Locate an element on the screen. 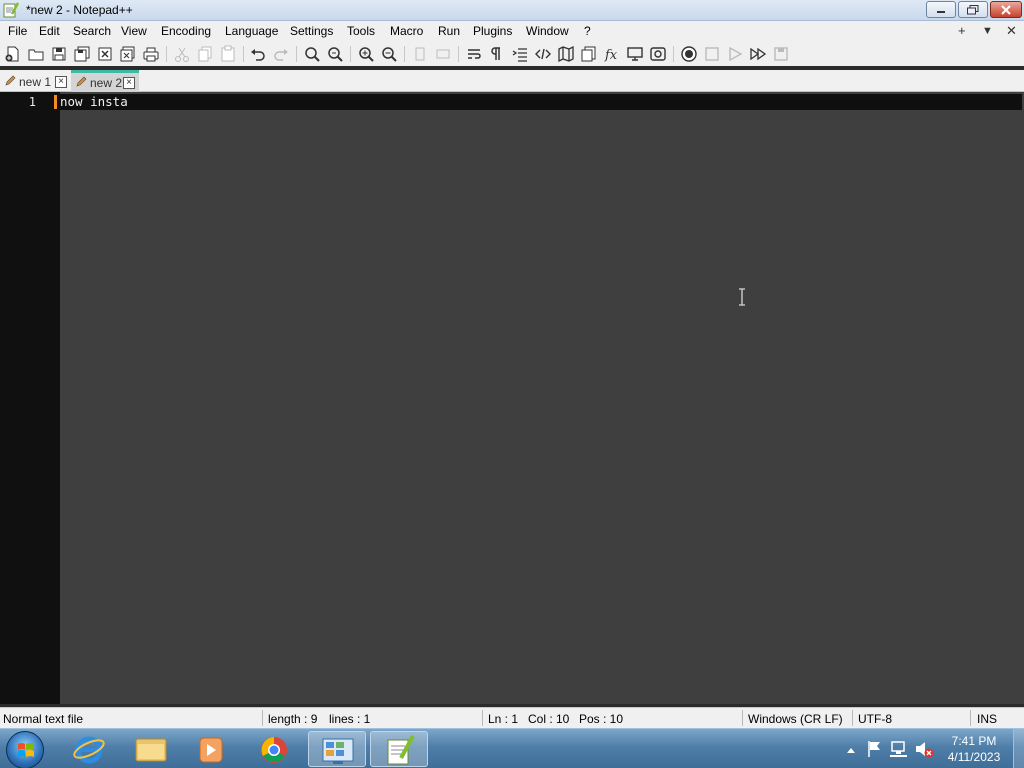 This screenshot has height=768, width=1024. copy-icon is located at coordinates (205, 54).